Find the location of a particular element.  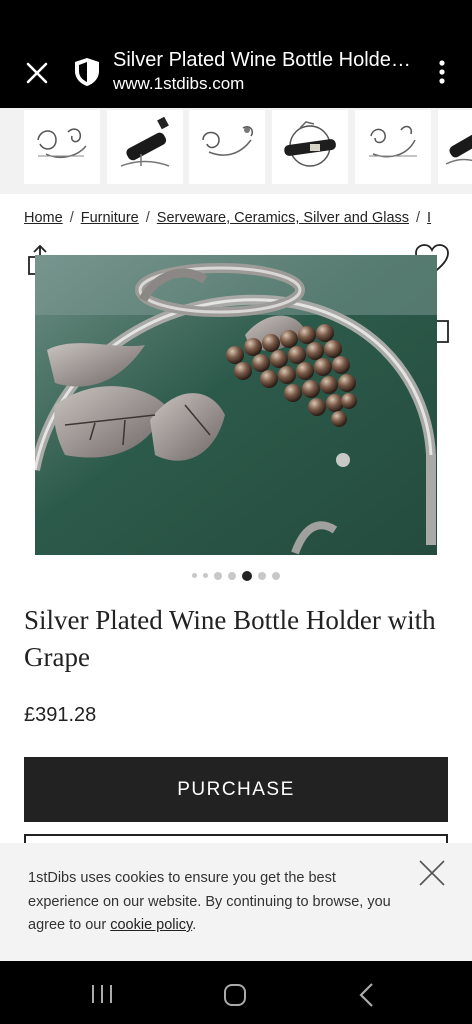

thumbnail-strip is located at coordinates (236, 151).